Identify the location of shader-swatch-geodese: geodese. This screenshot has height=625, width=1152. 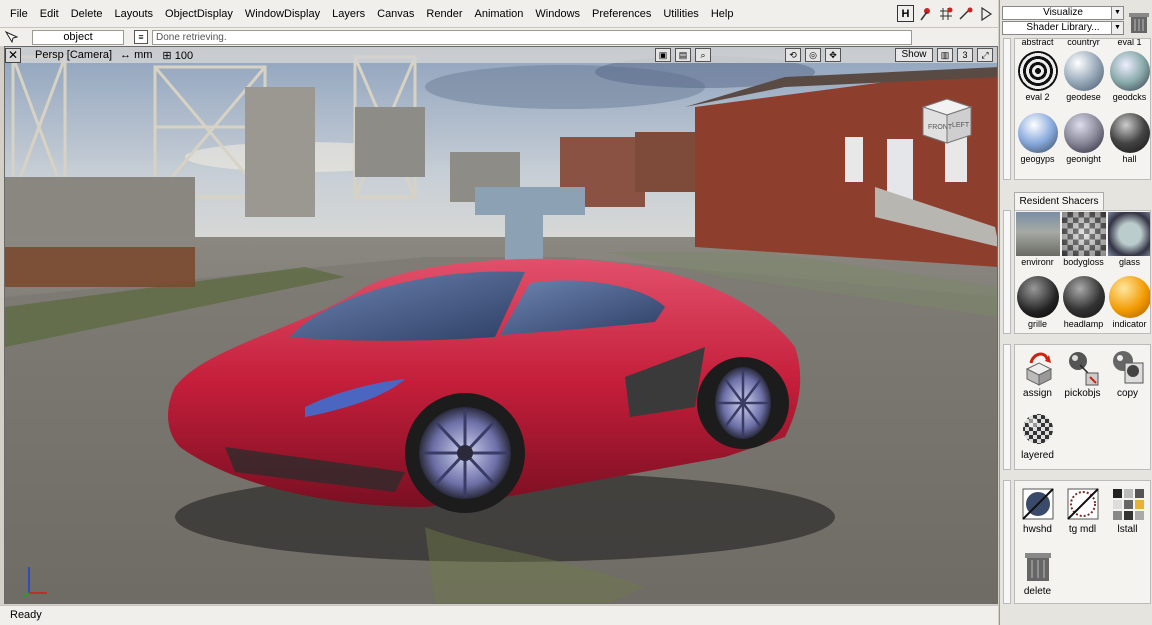
(1083, 79).